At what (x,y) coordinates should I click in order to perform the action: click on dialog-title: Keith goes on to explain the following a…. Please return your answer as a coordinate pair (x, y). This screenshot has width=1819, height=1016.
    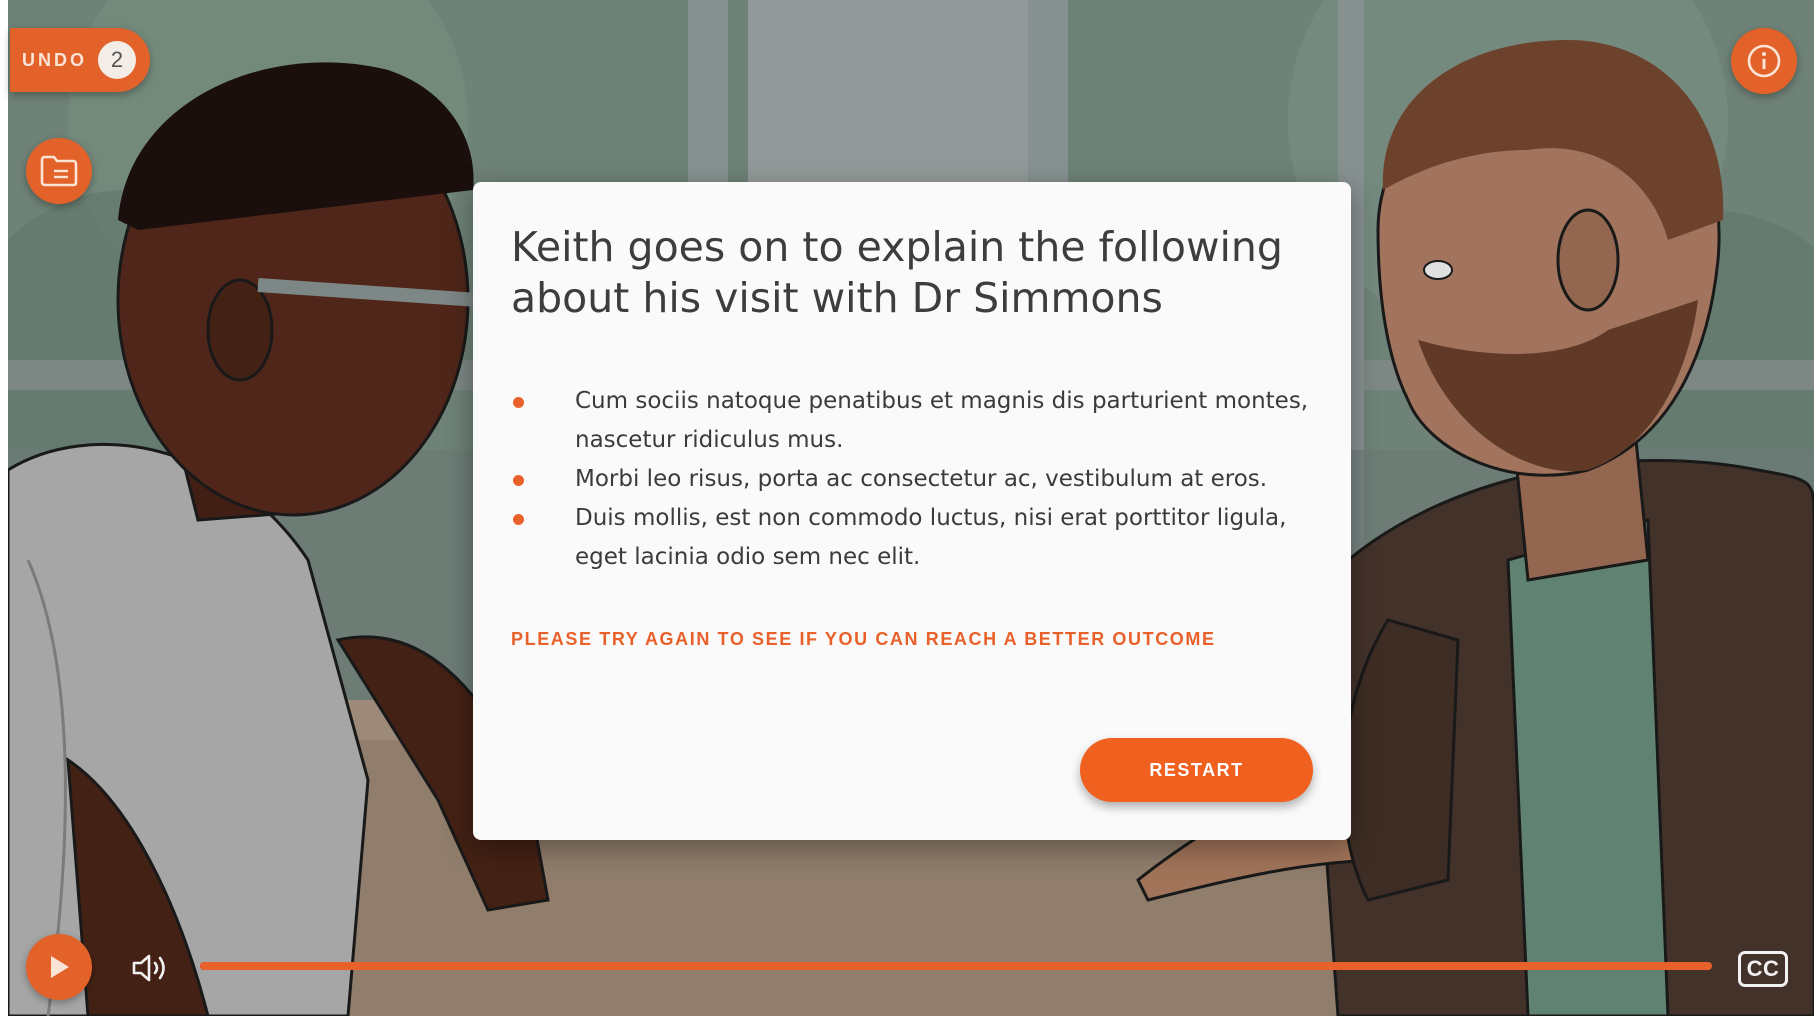
    Looking at the image, I should click on (897, 272).